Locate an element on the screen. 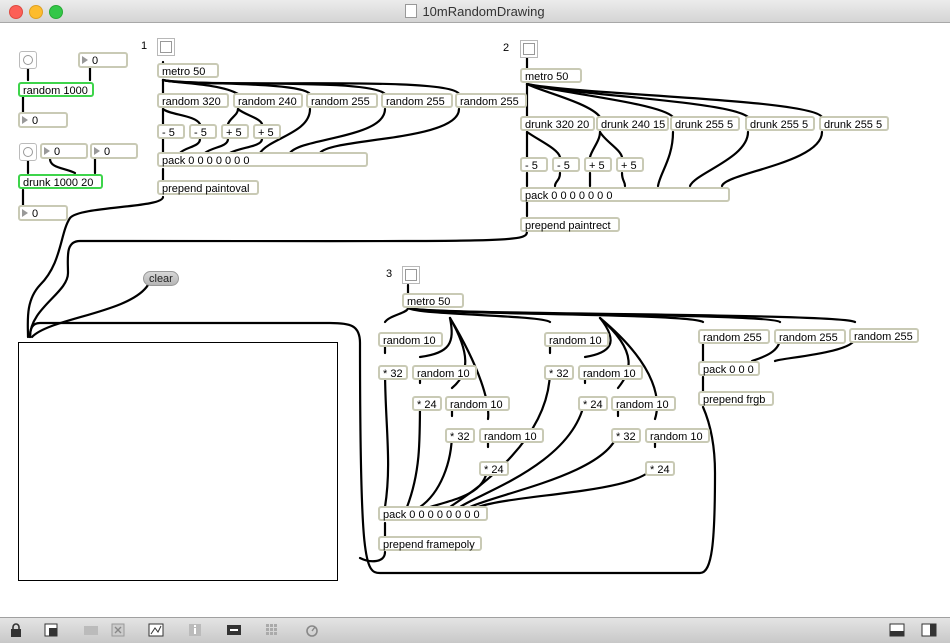 This screenshot has width=950, height=643. split-left-icon is located at coordinates (897, 630).